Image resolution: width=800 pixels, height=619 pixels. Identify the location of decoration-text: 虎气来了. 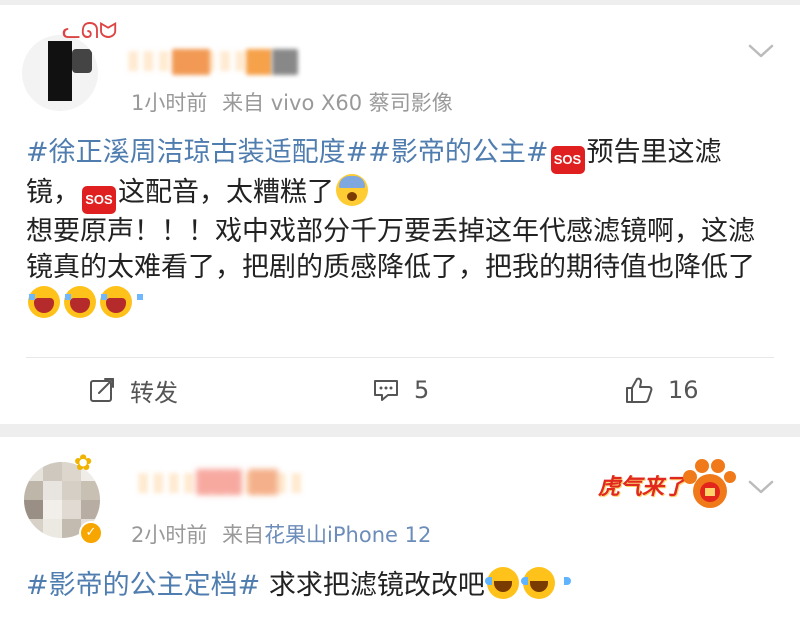
(642, 487).